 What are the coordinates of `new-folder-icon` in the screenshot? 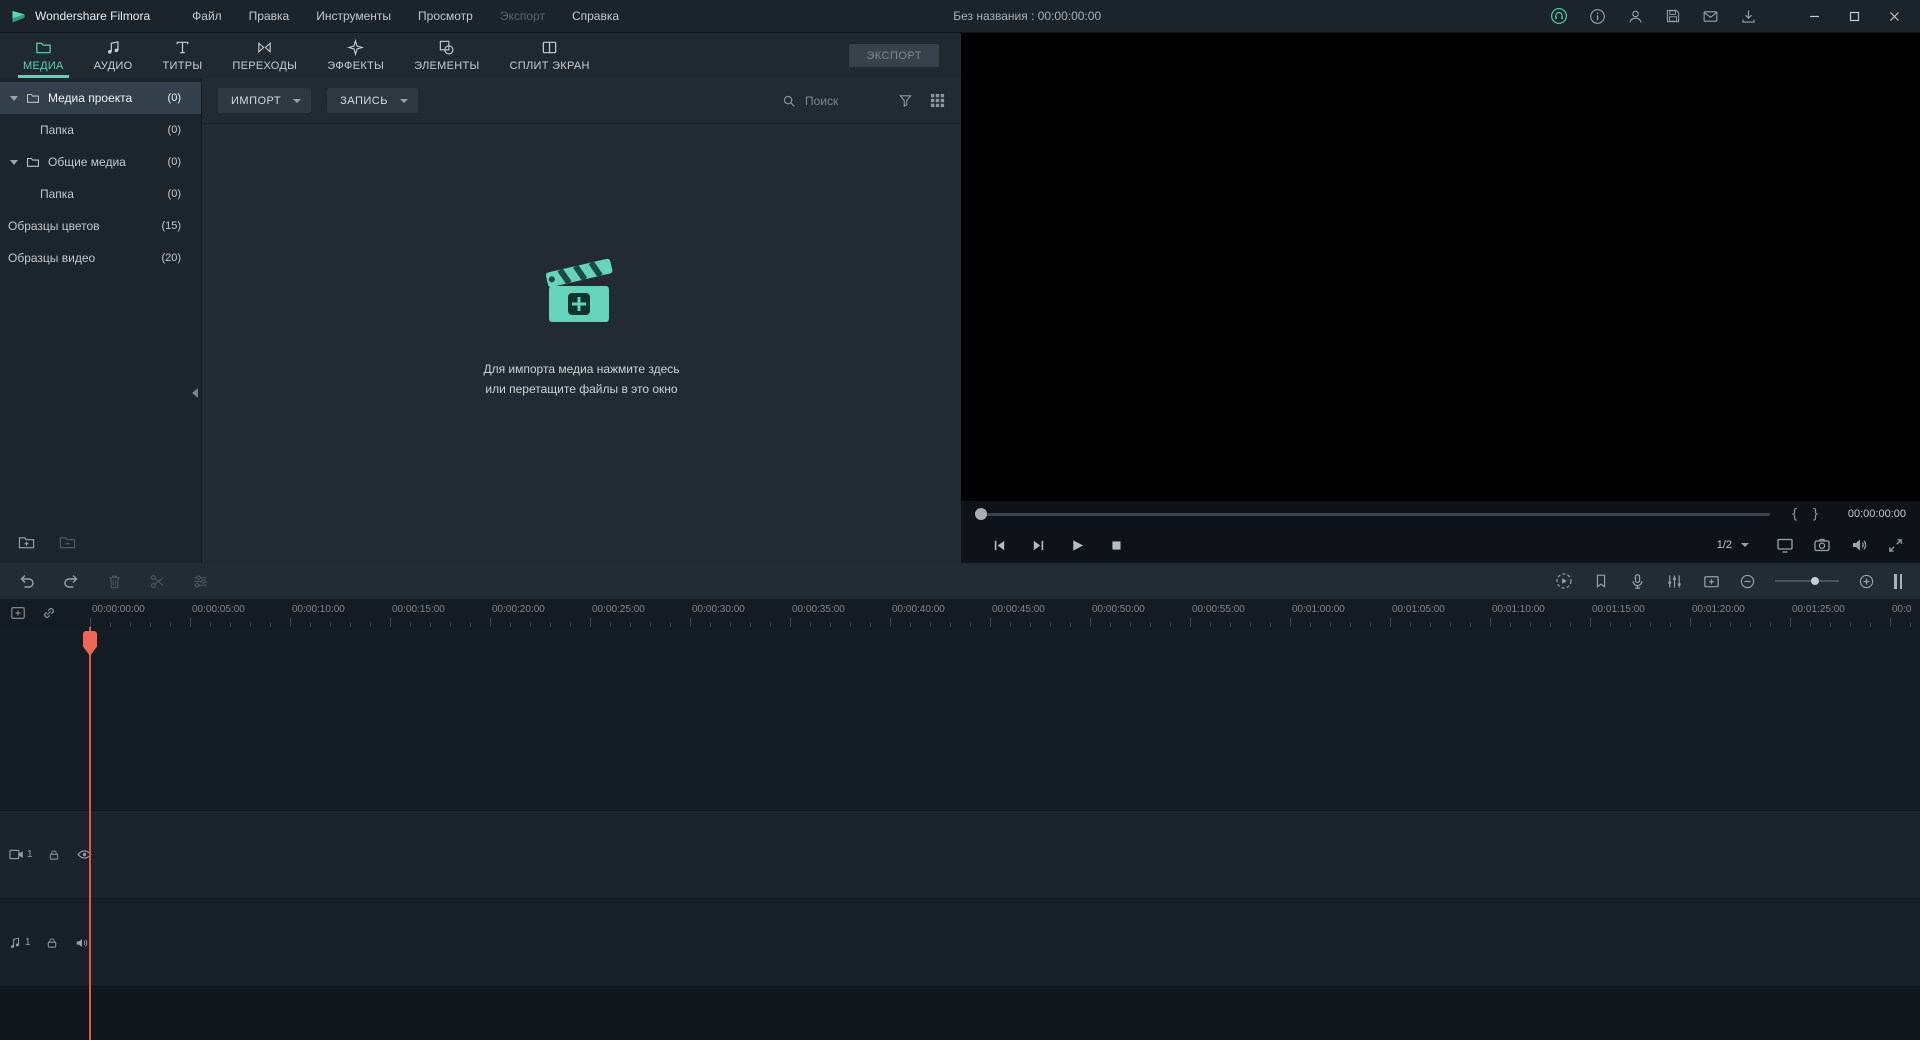 It's located at (26, 542).